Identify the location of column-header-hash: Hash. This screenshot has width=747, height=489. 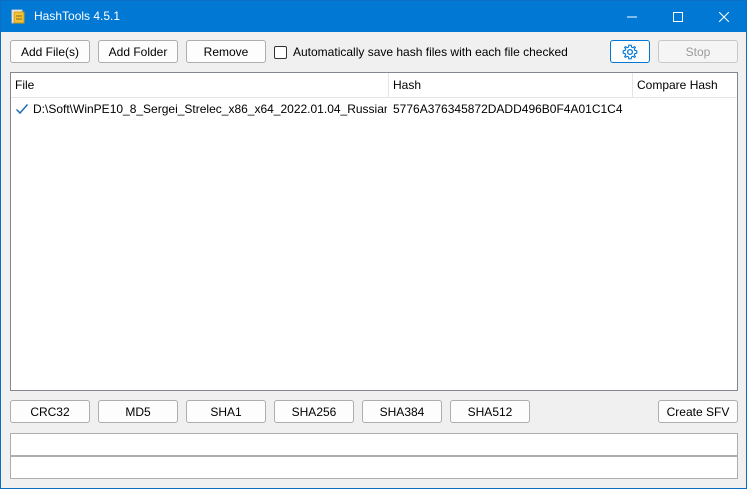
(511, 85).